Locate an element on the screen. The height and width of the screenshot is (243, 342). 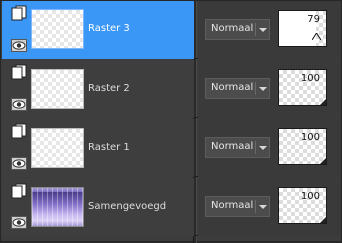
layer-info-cell: Raster 2 is located at coordinates (98, 89).